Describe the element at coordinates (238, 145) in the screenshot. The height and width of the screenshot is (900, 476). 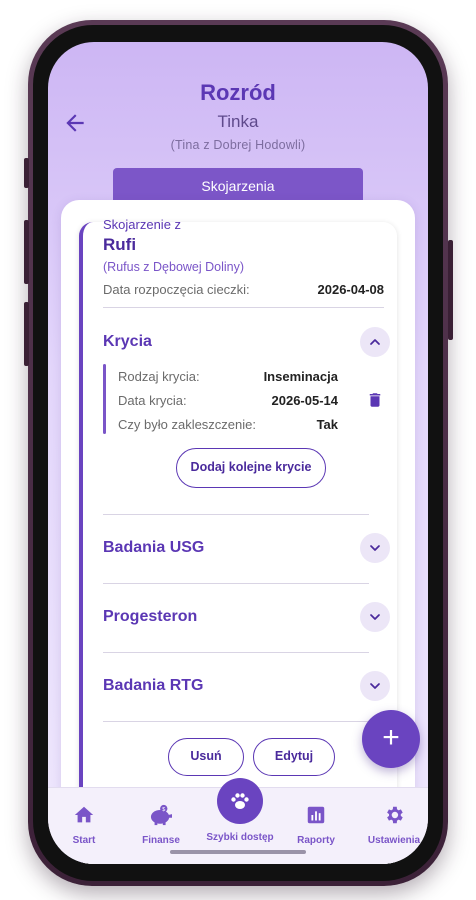
I see `dog-full-name: (Tina z Dobrej Hodowli)` at that location.